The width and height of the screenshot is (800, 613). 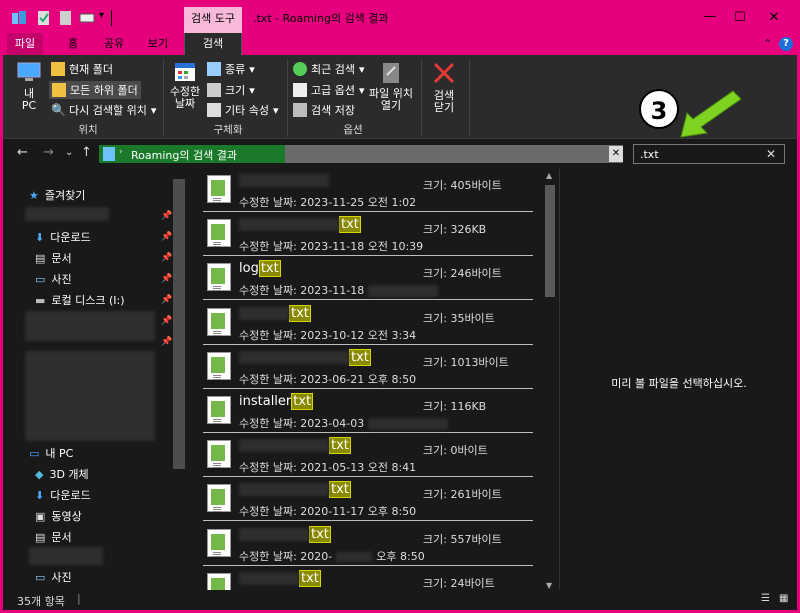 What do you see at coordinates (69, 152) in the screenshot?
I see `recent-locations-icon: ⌄` at bounding box center [69, 152].